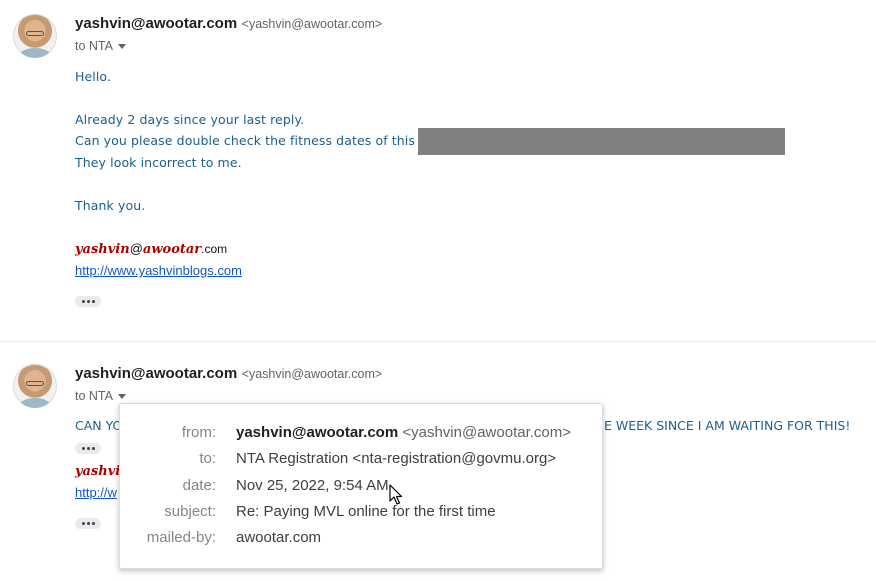 This screenshot has width=876, height=581. Describe the element at coordinates (151, 249) in the screenshot. I see `signature: yashvin@awootar.com` at that location.